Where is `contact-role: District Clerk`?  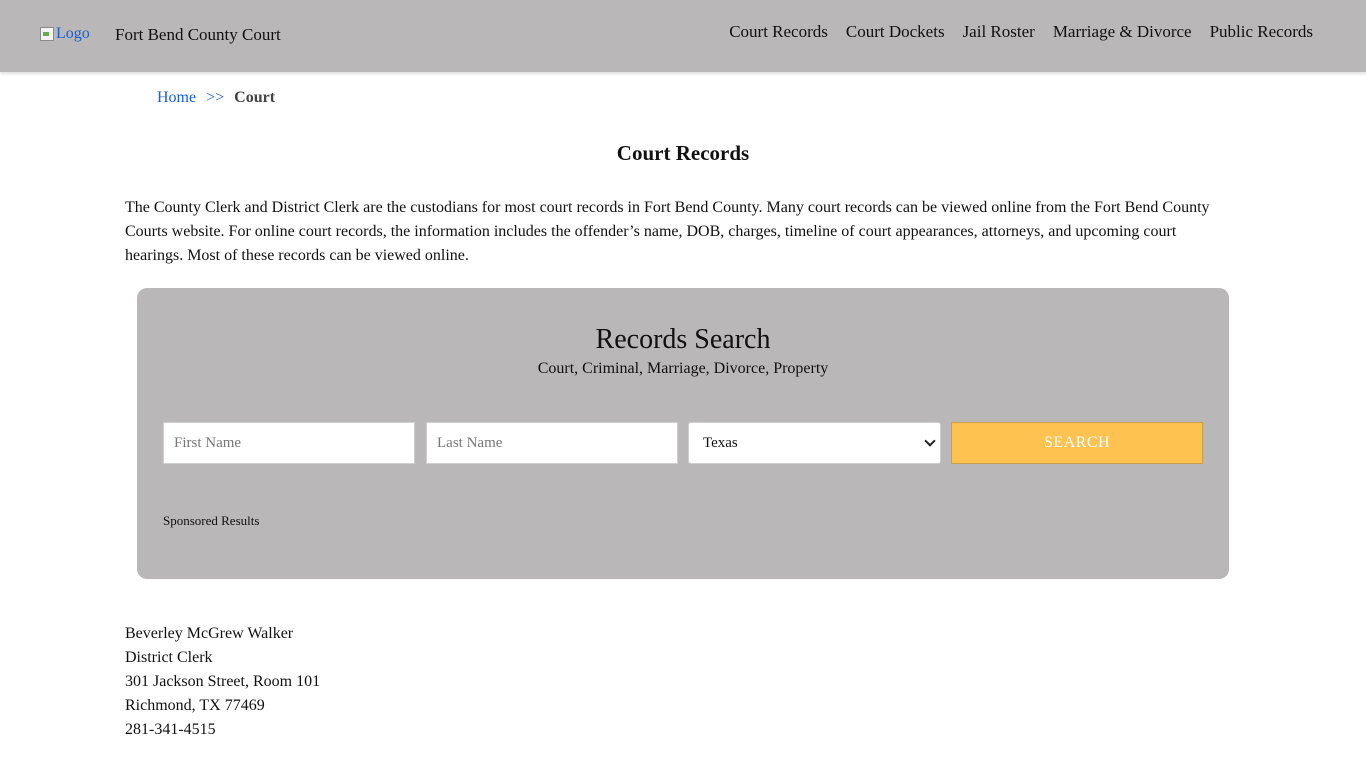
contact-role: District Clerk is located at coordinates (169, 657).